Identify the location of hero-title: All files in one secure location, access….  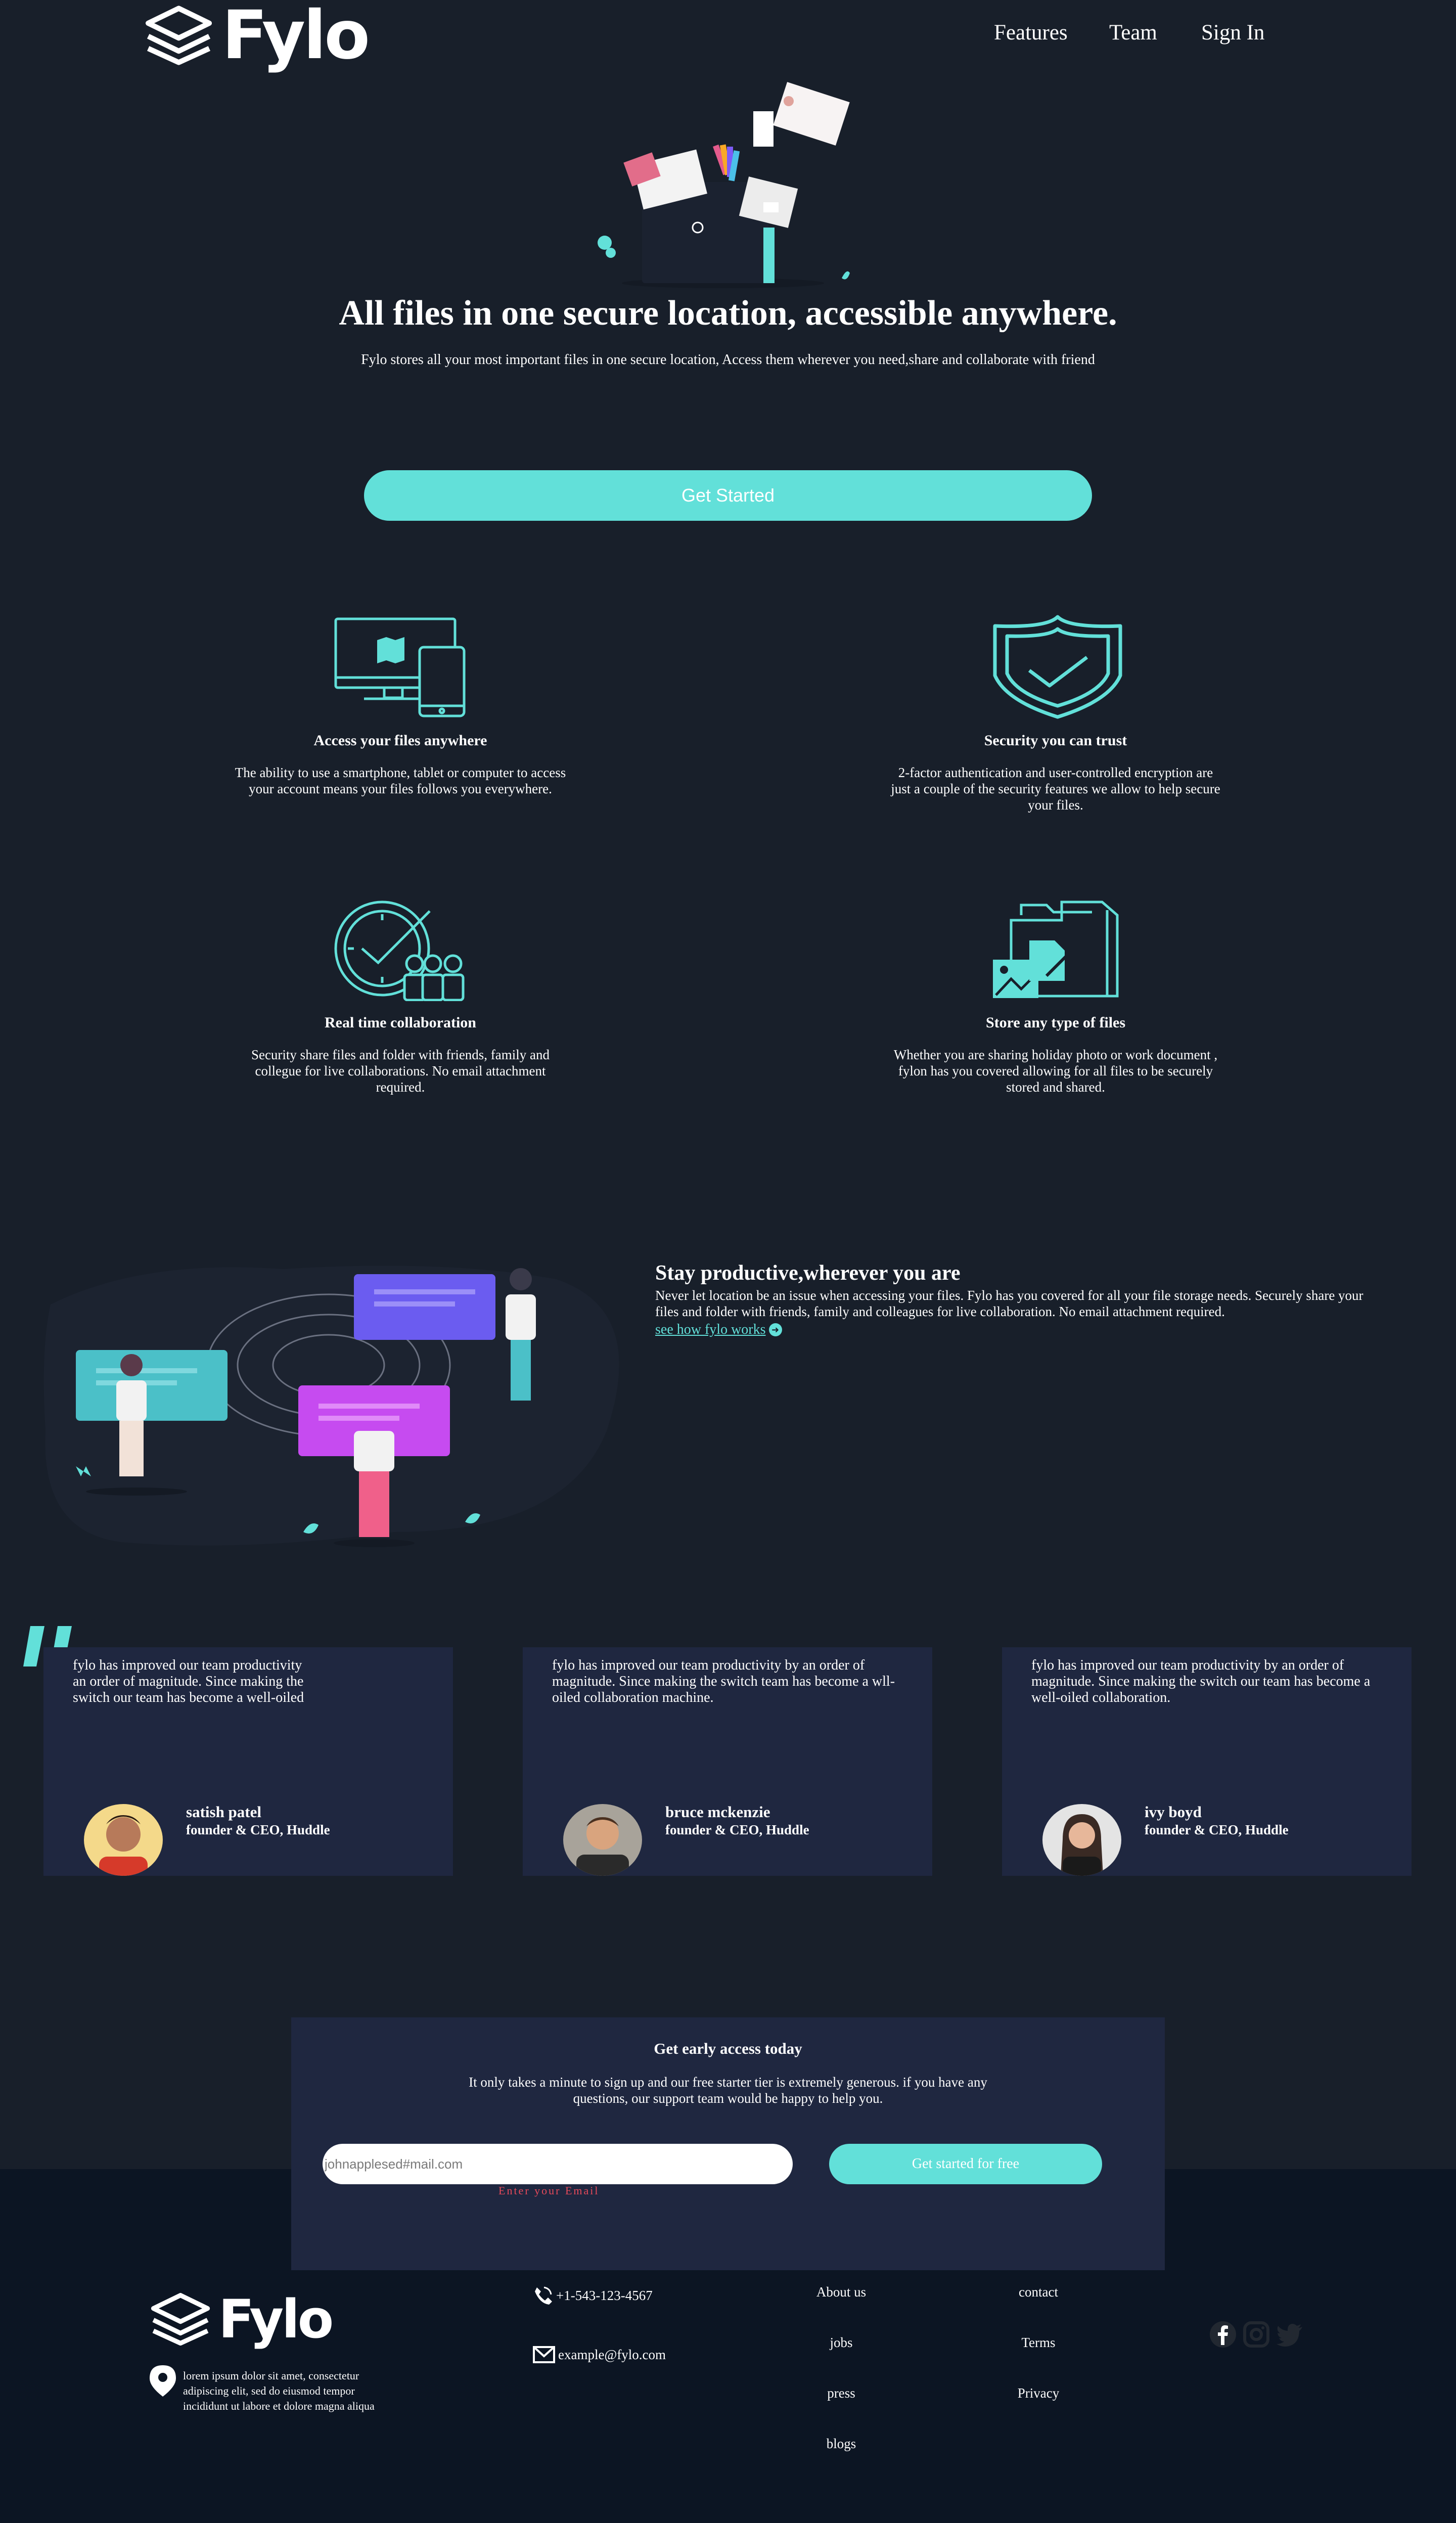
(728, 313).